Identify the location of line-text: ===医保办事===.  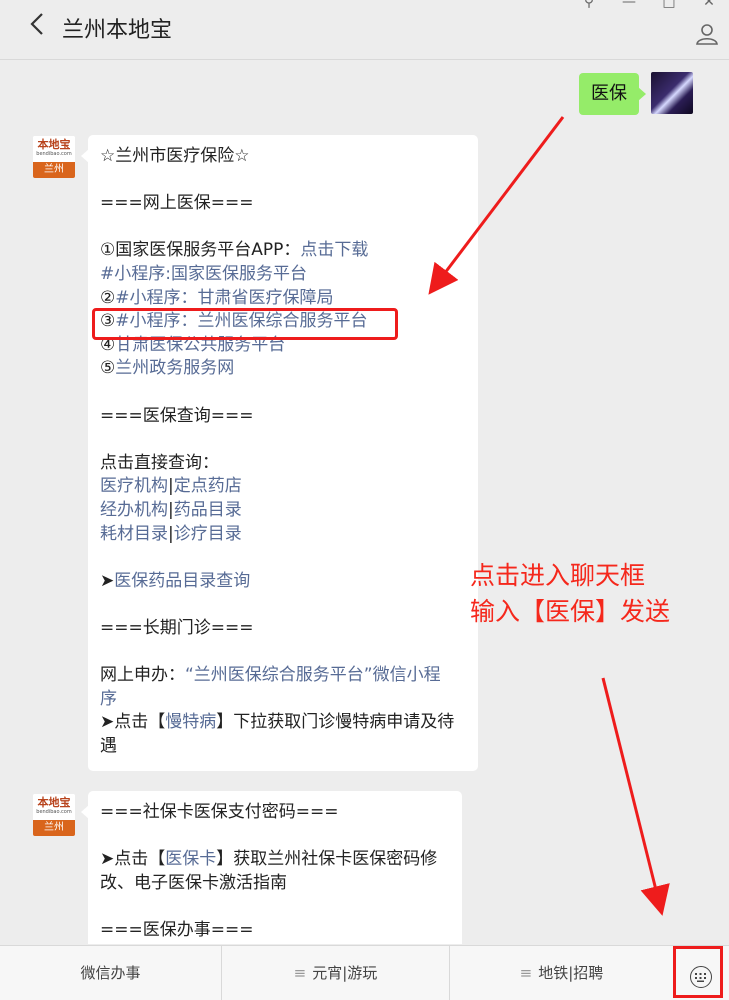
(177, 929).